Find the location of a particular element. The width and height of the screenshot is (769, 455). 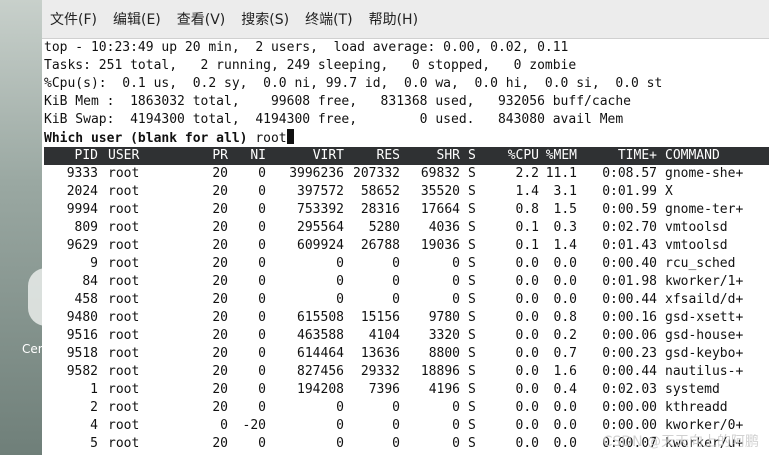

process-row: 458 root 20 0 0 0 0 S 0.0 0.0 0:00.44 xfsaild/d+ is located at coordinates (406, 300).